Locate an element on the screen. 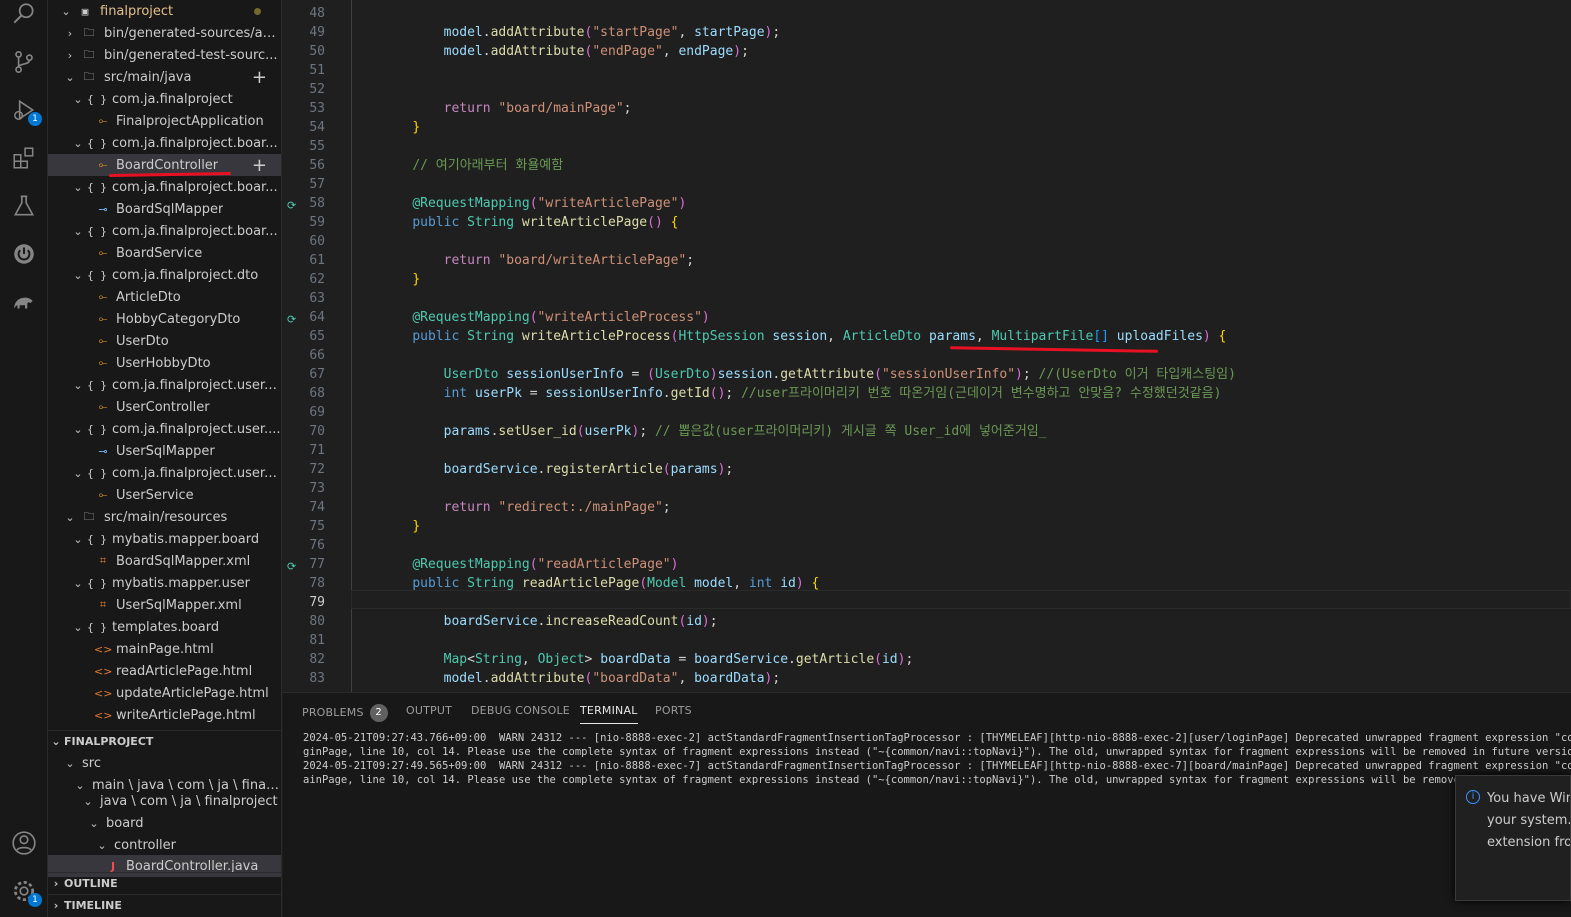 The image size is (1571, 917). tree-item: ⌄ { } com.ja.finalproject.dto is located at coordinates (164, 275).